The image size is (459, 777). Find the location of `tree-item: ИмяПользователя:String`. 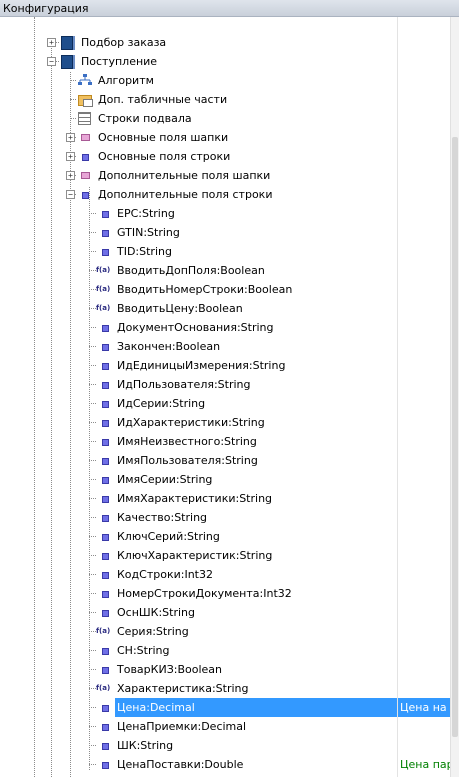

tree-item: ИмяПользователя:String is located at coordinates (225, 460).